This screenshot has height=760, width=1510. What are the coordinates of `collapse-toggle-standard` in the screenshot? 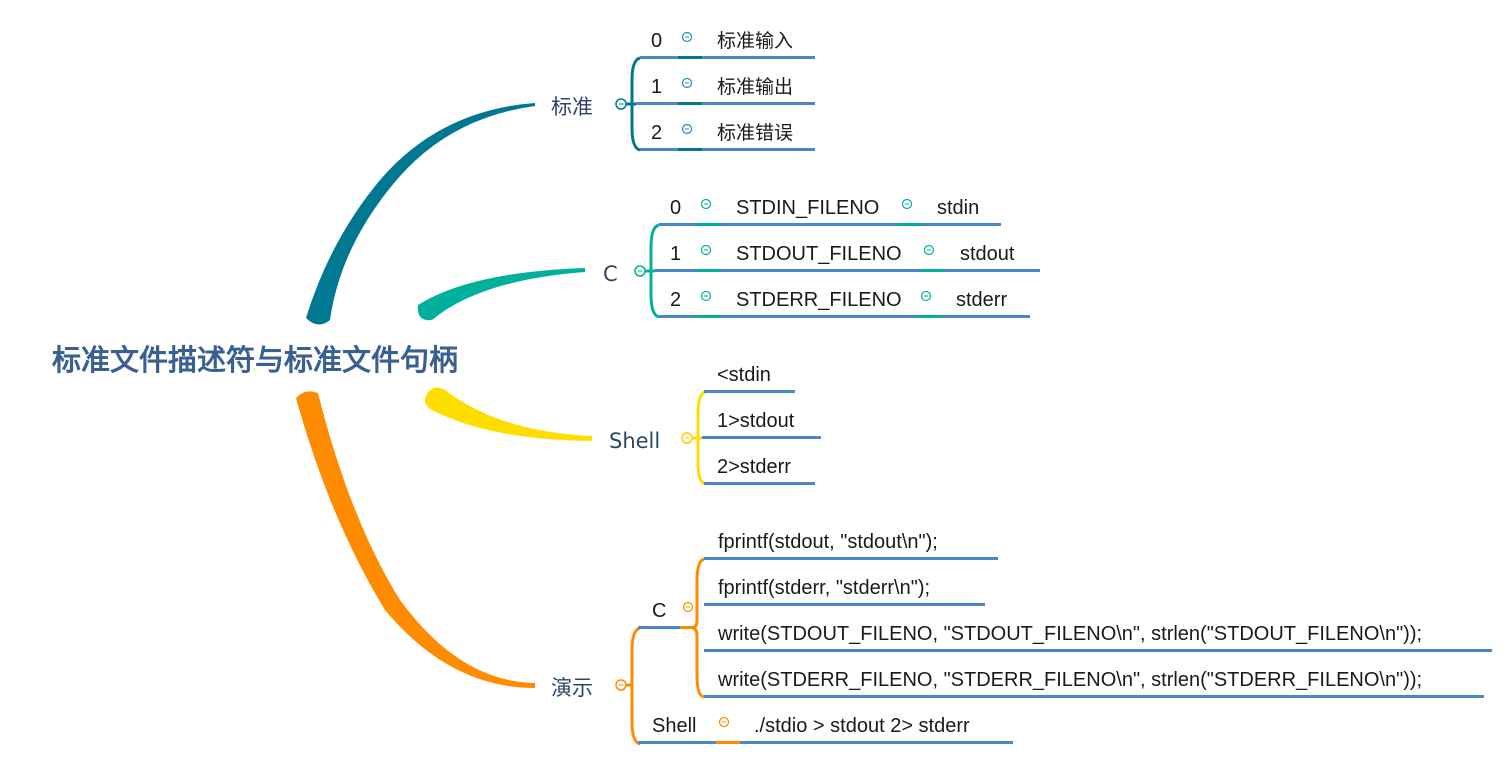 It's located at (621, 104).